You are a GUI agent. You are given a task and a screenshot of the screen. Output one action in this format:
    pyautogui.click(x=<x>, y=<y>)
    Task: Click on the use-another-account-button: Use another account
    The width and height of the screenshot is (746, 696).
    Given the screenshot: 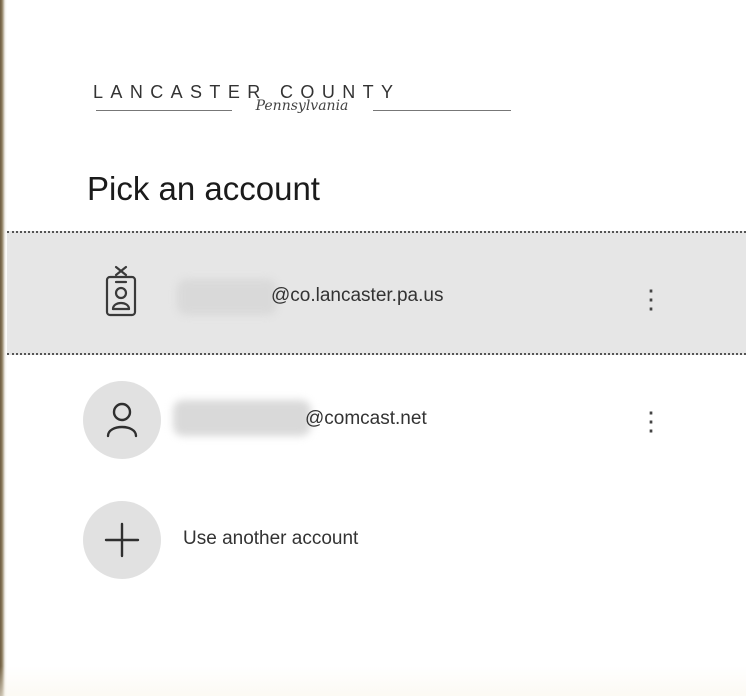 What is the action you would take?
    pyautogui.click(x=376, y=540)
    